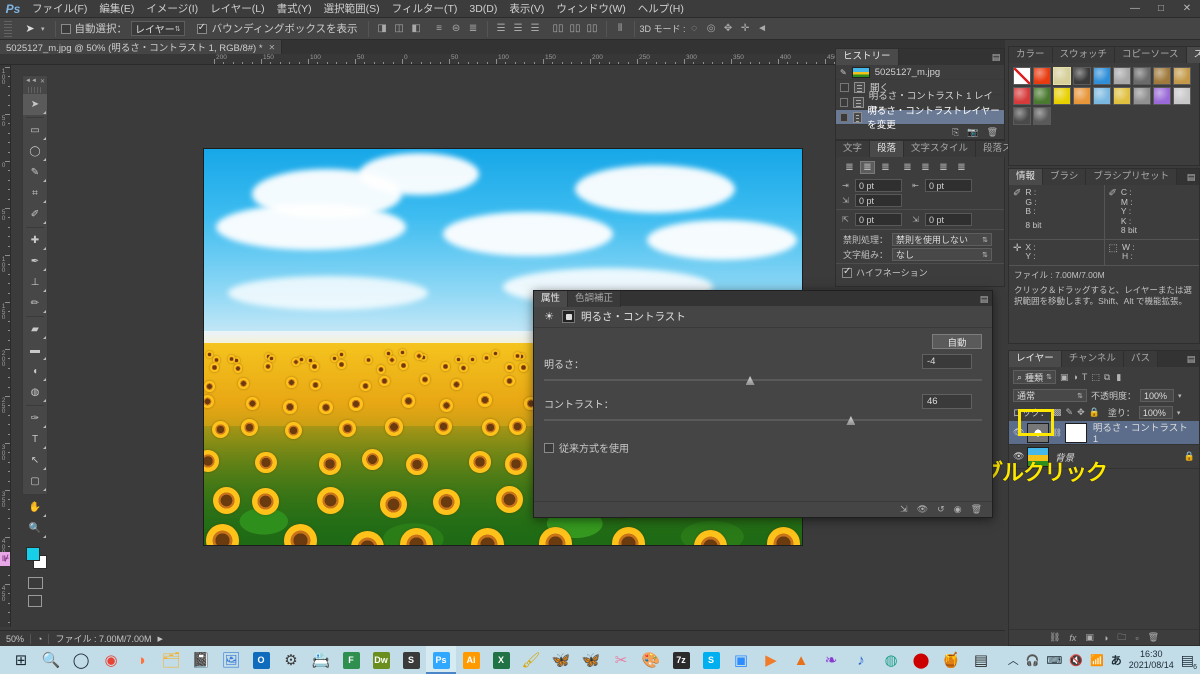 Image resolution: width=1200 pixels, height=674 pixels. What do you see at coordinates (1132, 177) in the screenshot?
I see `tab-brush-presets: ブラシプリセット` at bounding box center [1132, 177].